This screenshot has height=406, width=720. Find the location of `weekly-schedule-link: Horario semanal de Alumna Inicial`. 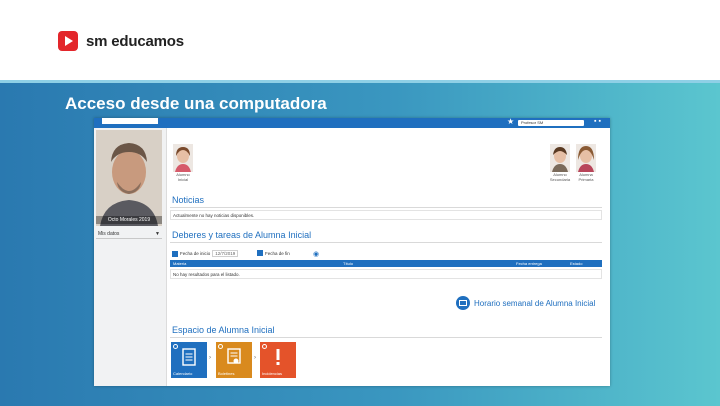

weekly-schedule-link: Horario semanal de Alumna Inicial is located at coordinates (525, 303).